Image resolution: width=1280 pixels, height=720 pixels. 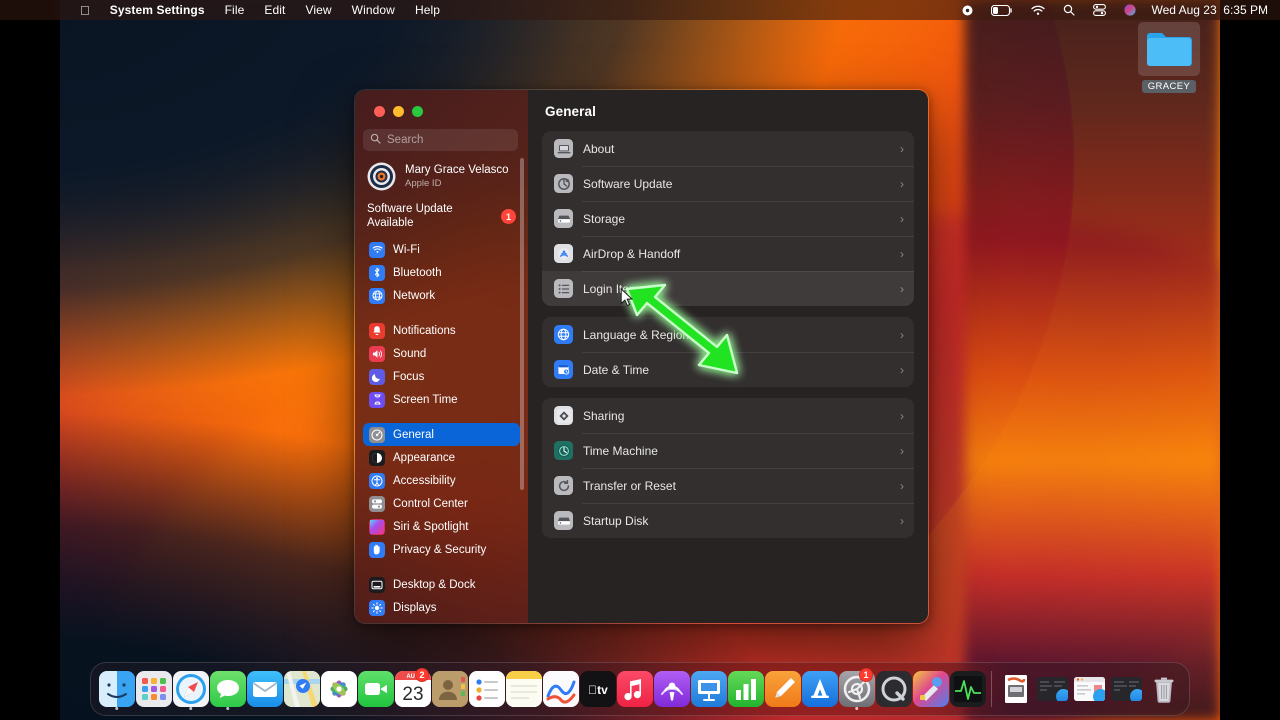 What do you see at coordinates (728, 334) in the screenshot?
I see `row-language-region: Language & Region ›` at bounding box center [728, 334].